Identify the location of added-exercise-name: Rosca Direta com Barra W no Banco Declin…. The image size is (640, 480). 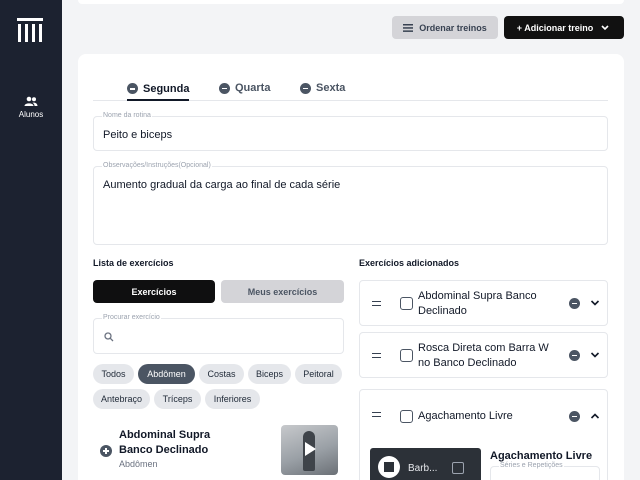
(483, 355).